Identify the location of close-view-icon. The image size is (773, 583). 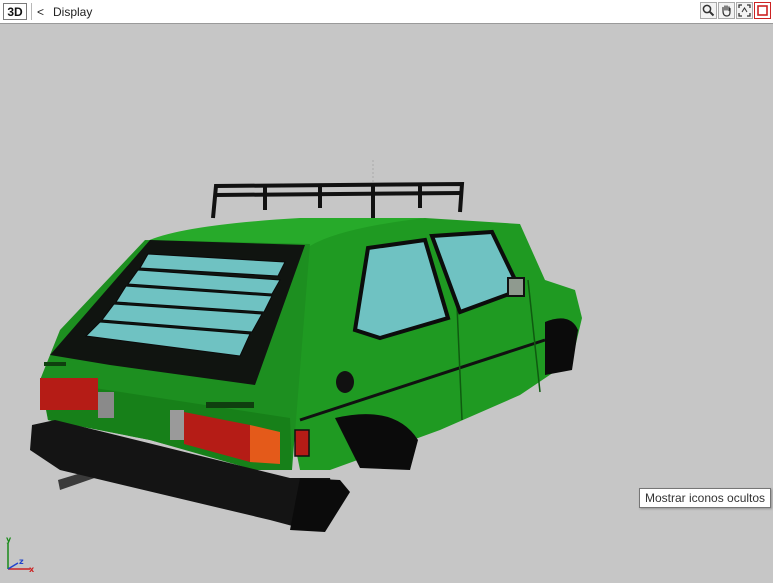
(762, 10).